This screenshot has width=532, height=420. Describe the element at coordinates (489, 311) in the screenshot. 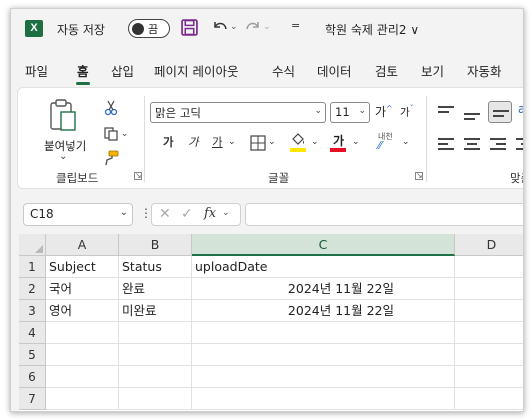

I see `cell-d3` at that location.